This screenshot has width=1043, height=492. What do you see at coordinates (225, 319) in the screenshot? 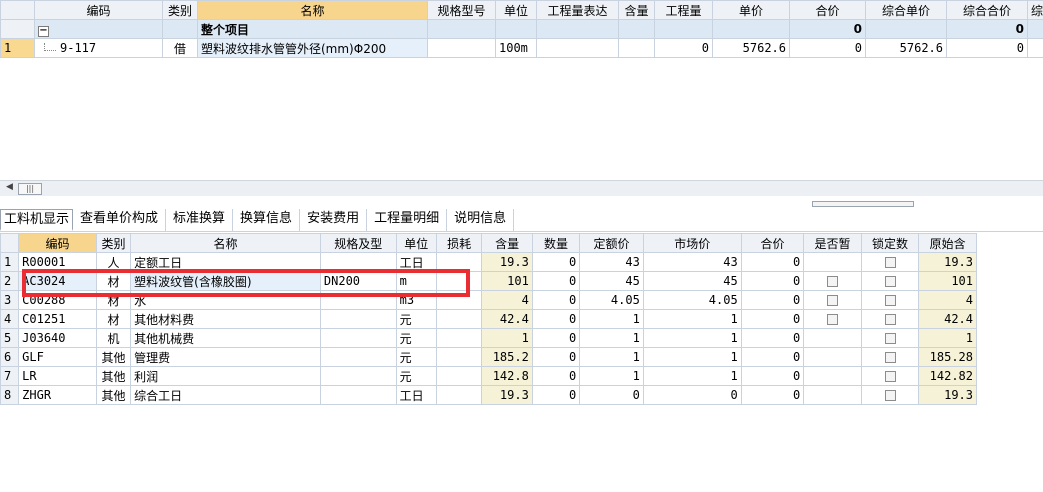
I see `name-cell: 其他材料费` at bounding box center [225, 319].